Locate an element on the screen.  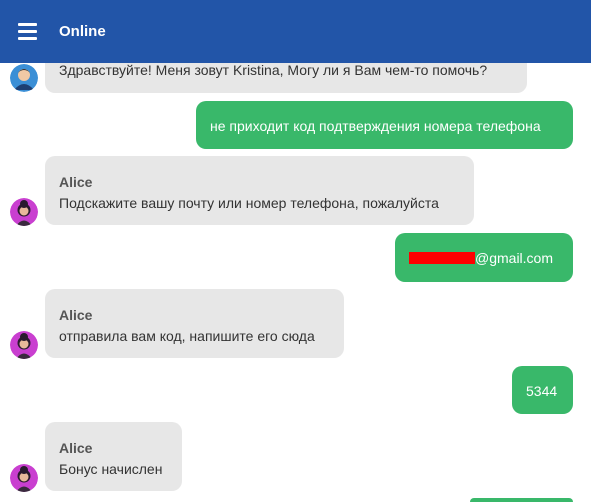
user-message-bubble-partial is located at coordinates (521, 500).